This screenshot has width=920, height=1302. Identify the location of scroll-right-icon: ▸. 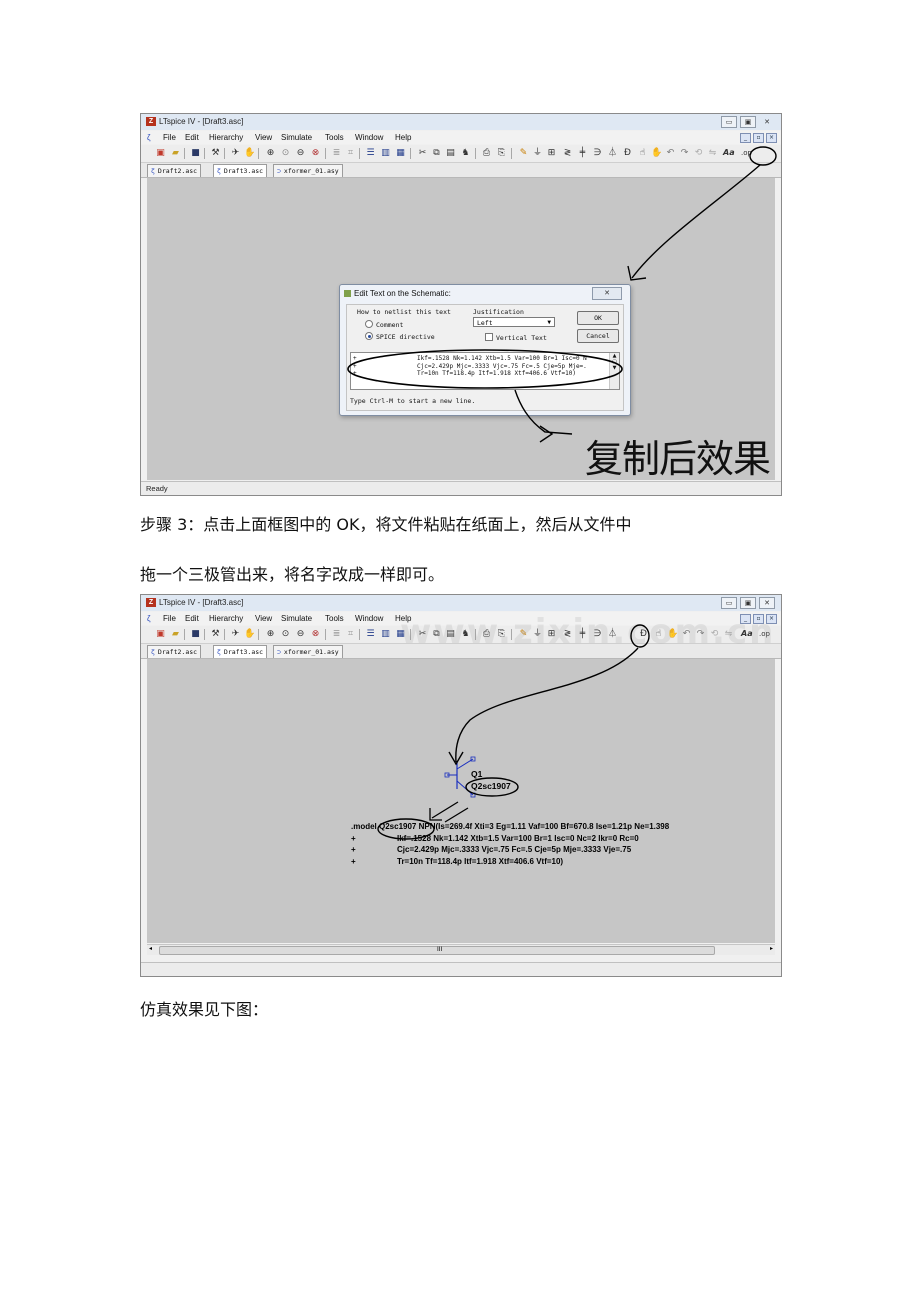
(771, 948).